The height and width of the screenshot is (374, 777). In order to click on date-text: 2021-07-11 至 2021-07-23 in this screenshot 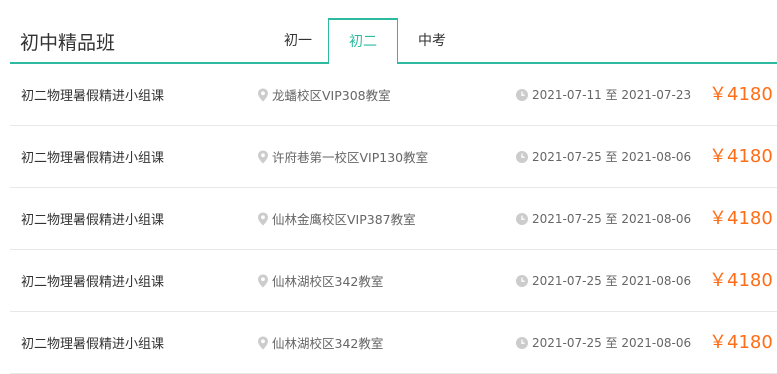, I will do `click(612, 95)`.